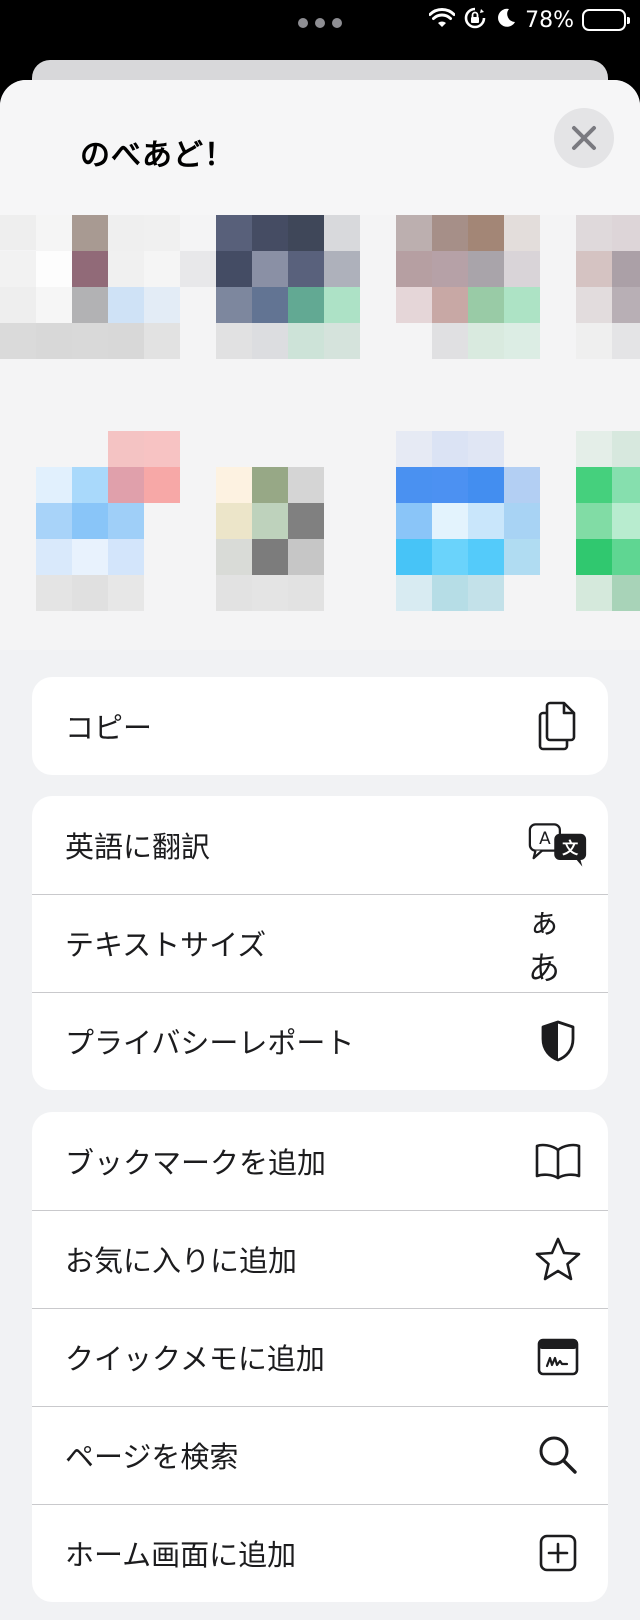 This screenshot has width=640, height=1620. What do you see at coordinates (475, 20) in the screenshot?
I see `rotation-lock-icon` at bounding box center [475, 20].